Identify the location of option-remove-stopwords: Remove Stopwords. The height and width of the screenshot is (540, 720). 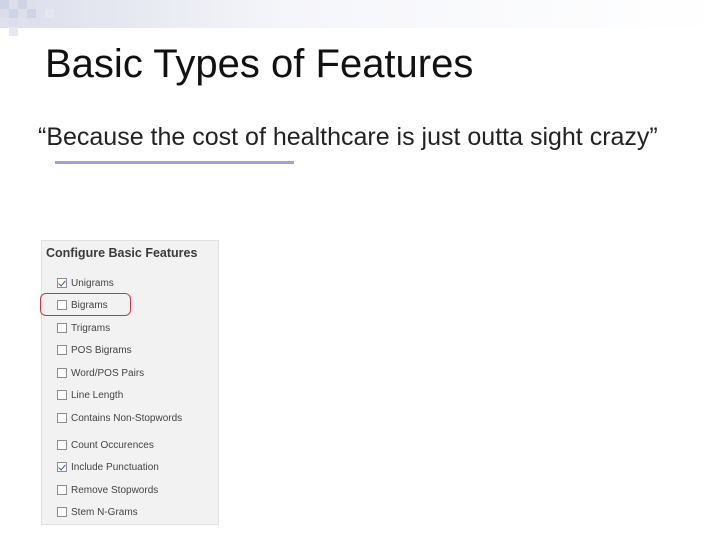
(107, 490).